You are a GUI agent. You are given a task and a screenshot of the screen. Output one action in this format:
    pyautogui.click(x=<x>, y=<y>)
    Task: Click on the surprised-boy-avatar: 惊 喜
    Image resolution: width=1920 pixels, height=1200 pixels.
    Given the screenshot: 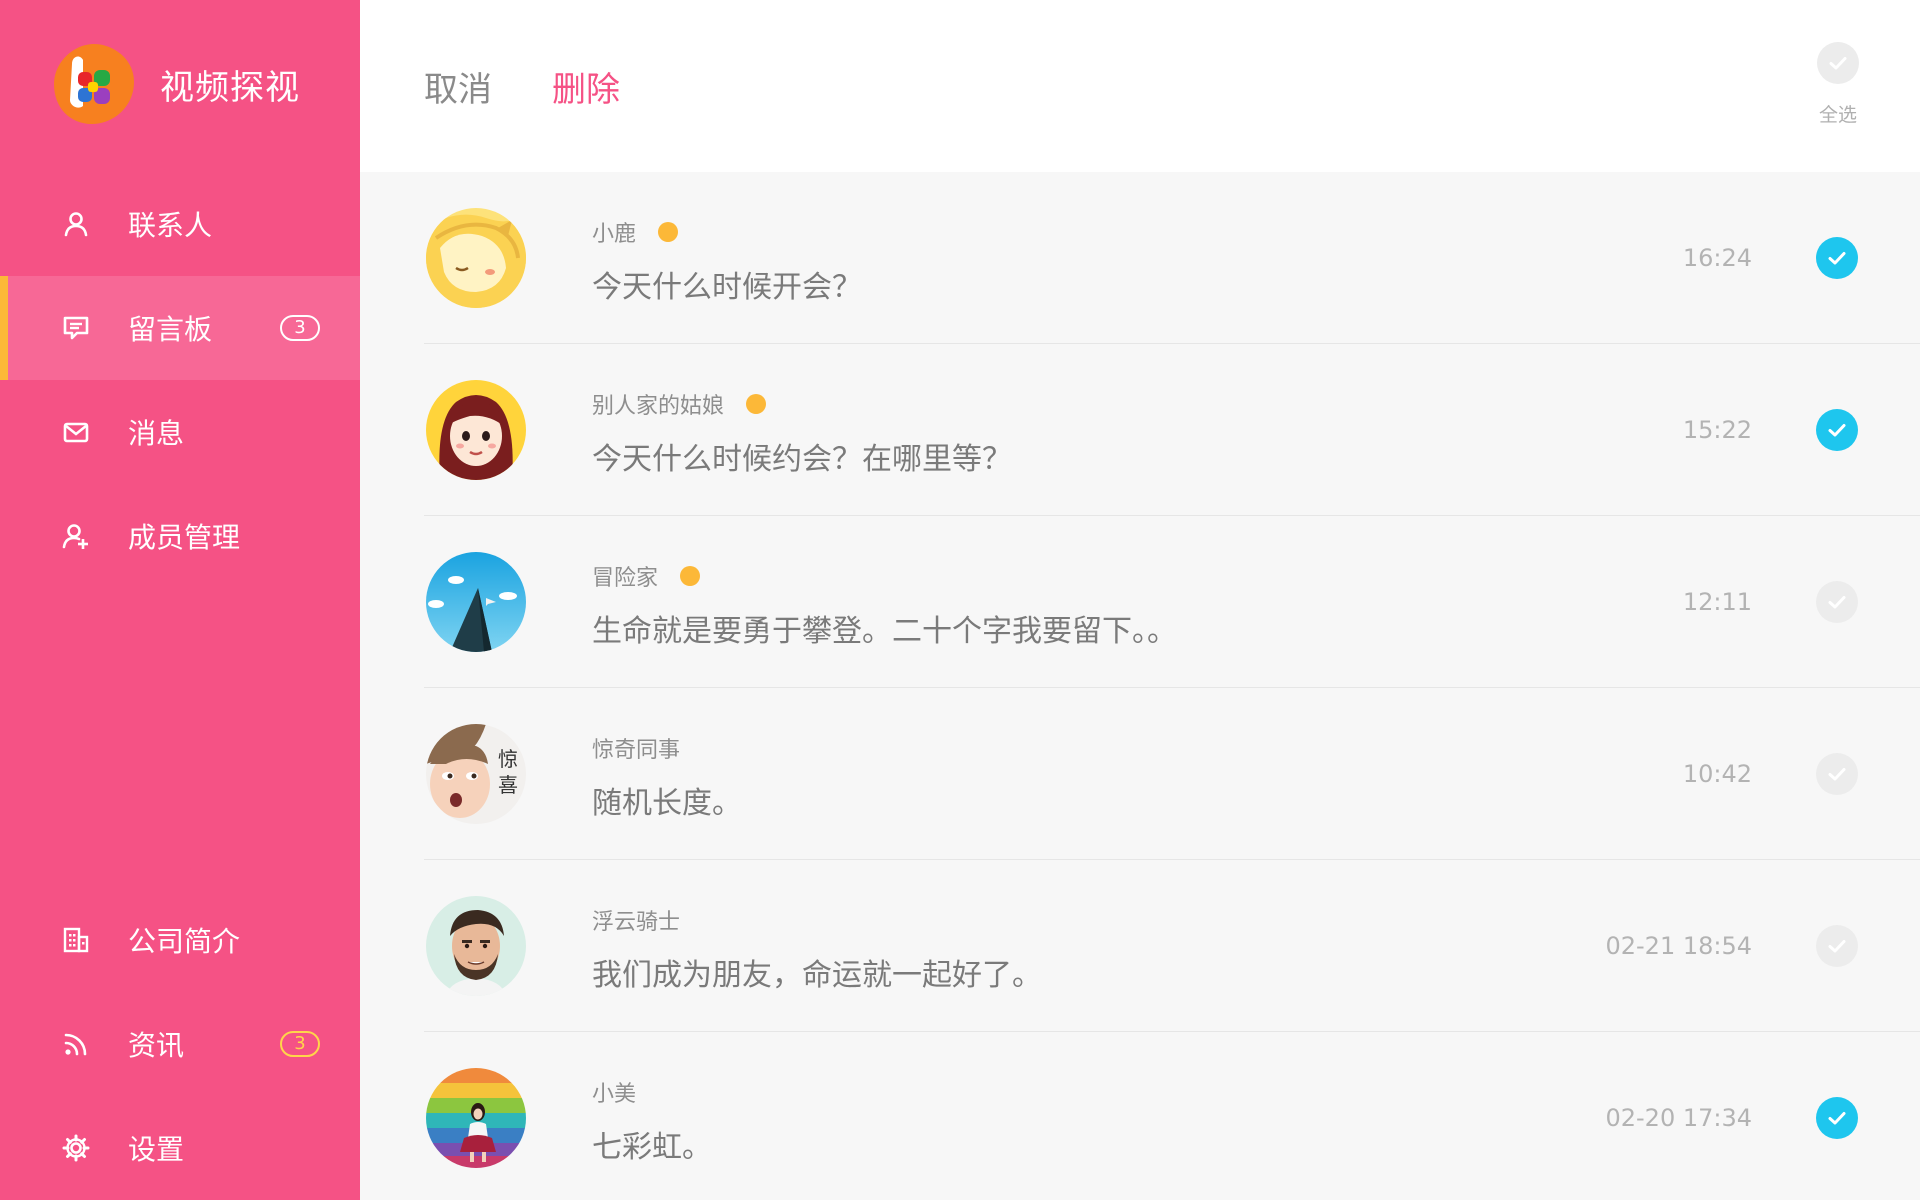 What is the action you would take?
    pyautogui.click(x=476, y=774)
    